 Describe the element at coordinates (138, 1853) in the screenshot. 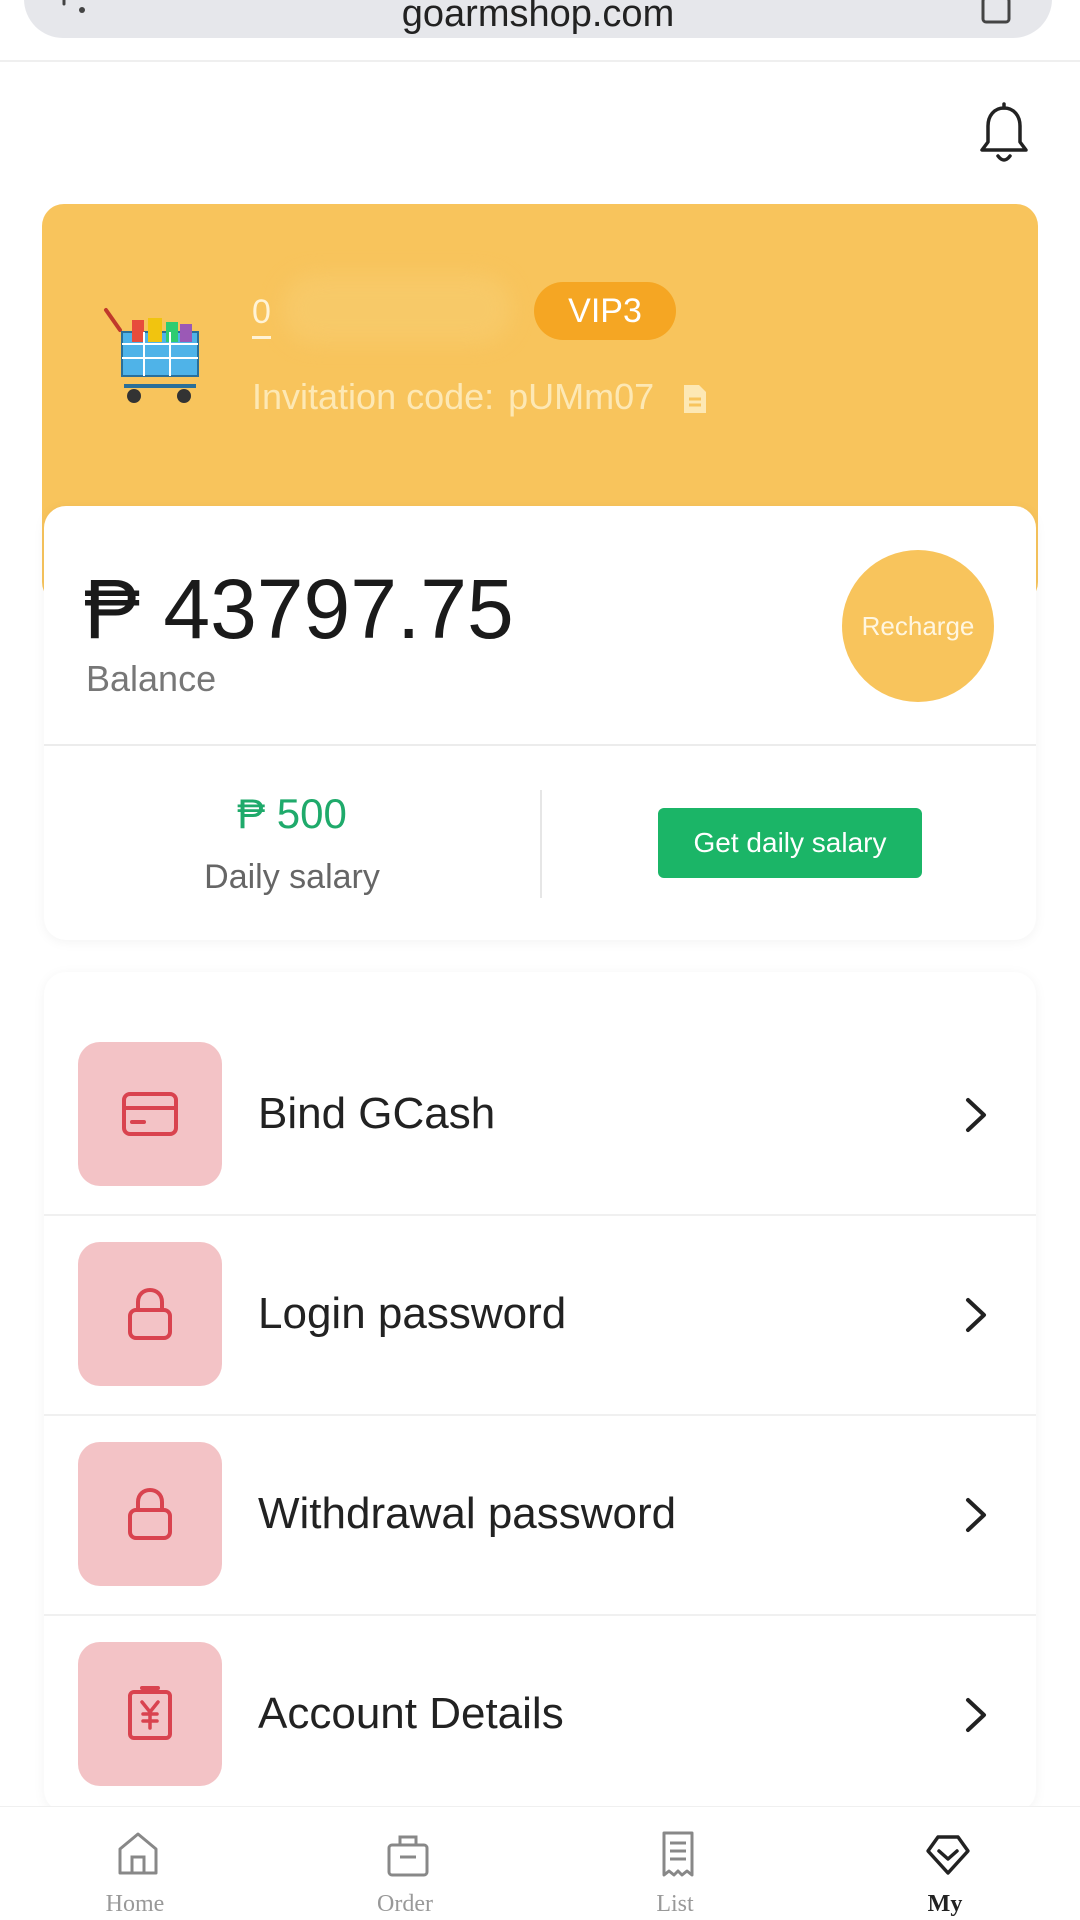

I see `home-icon` at that location.